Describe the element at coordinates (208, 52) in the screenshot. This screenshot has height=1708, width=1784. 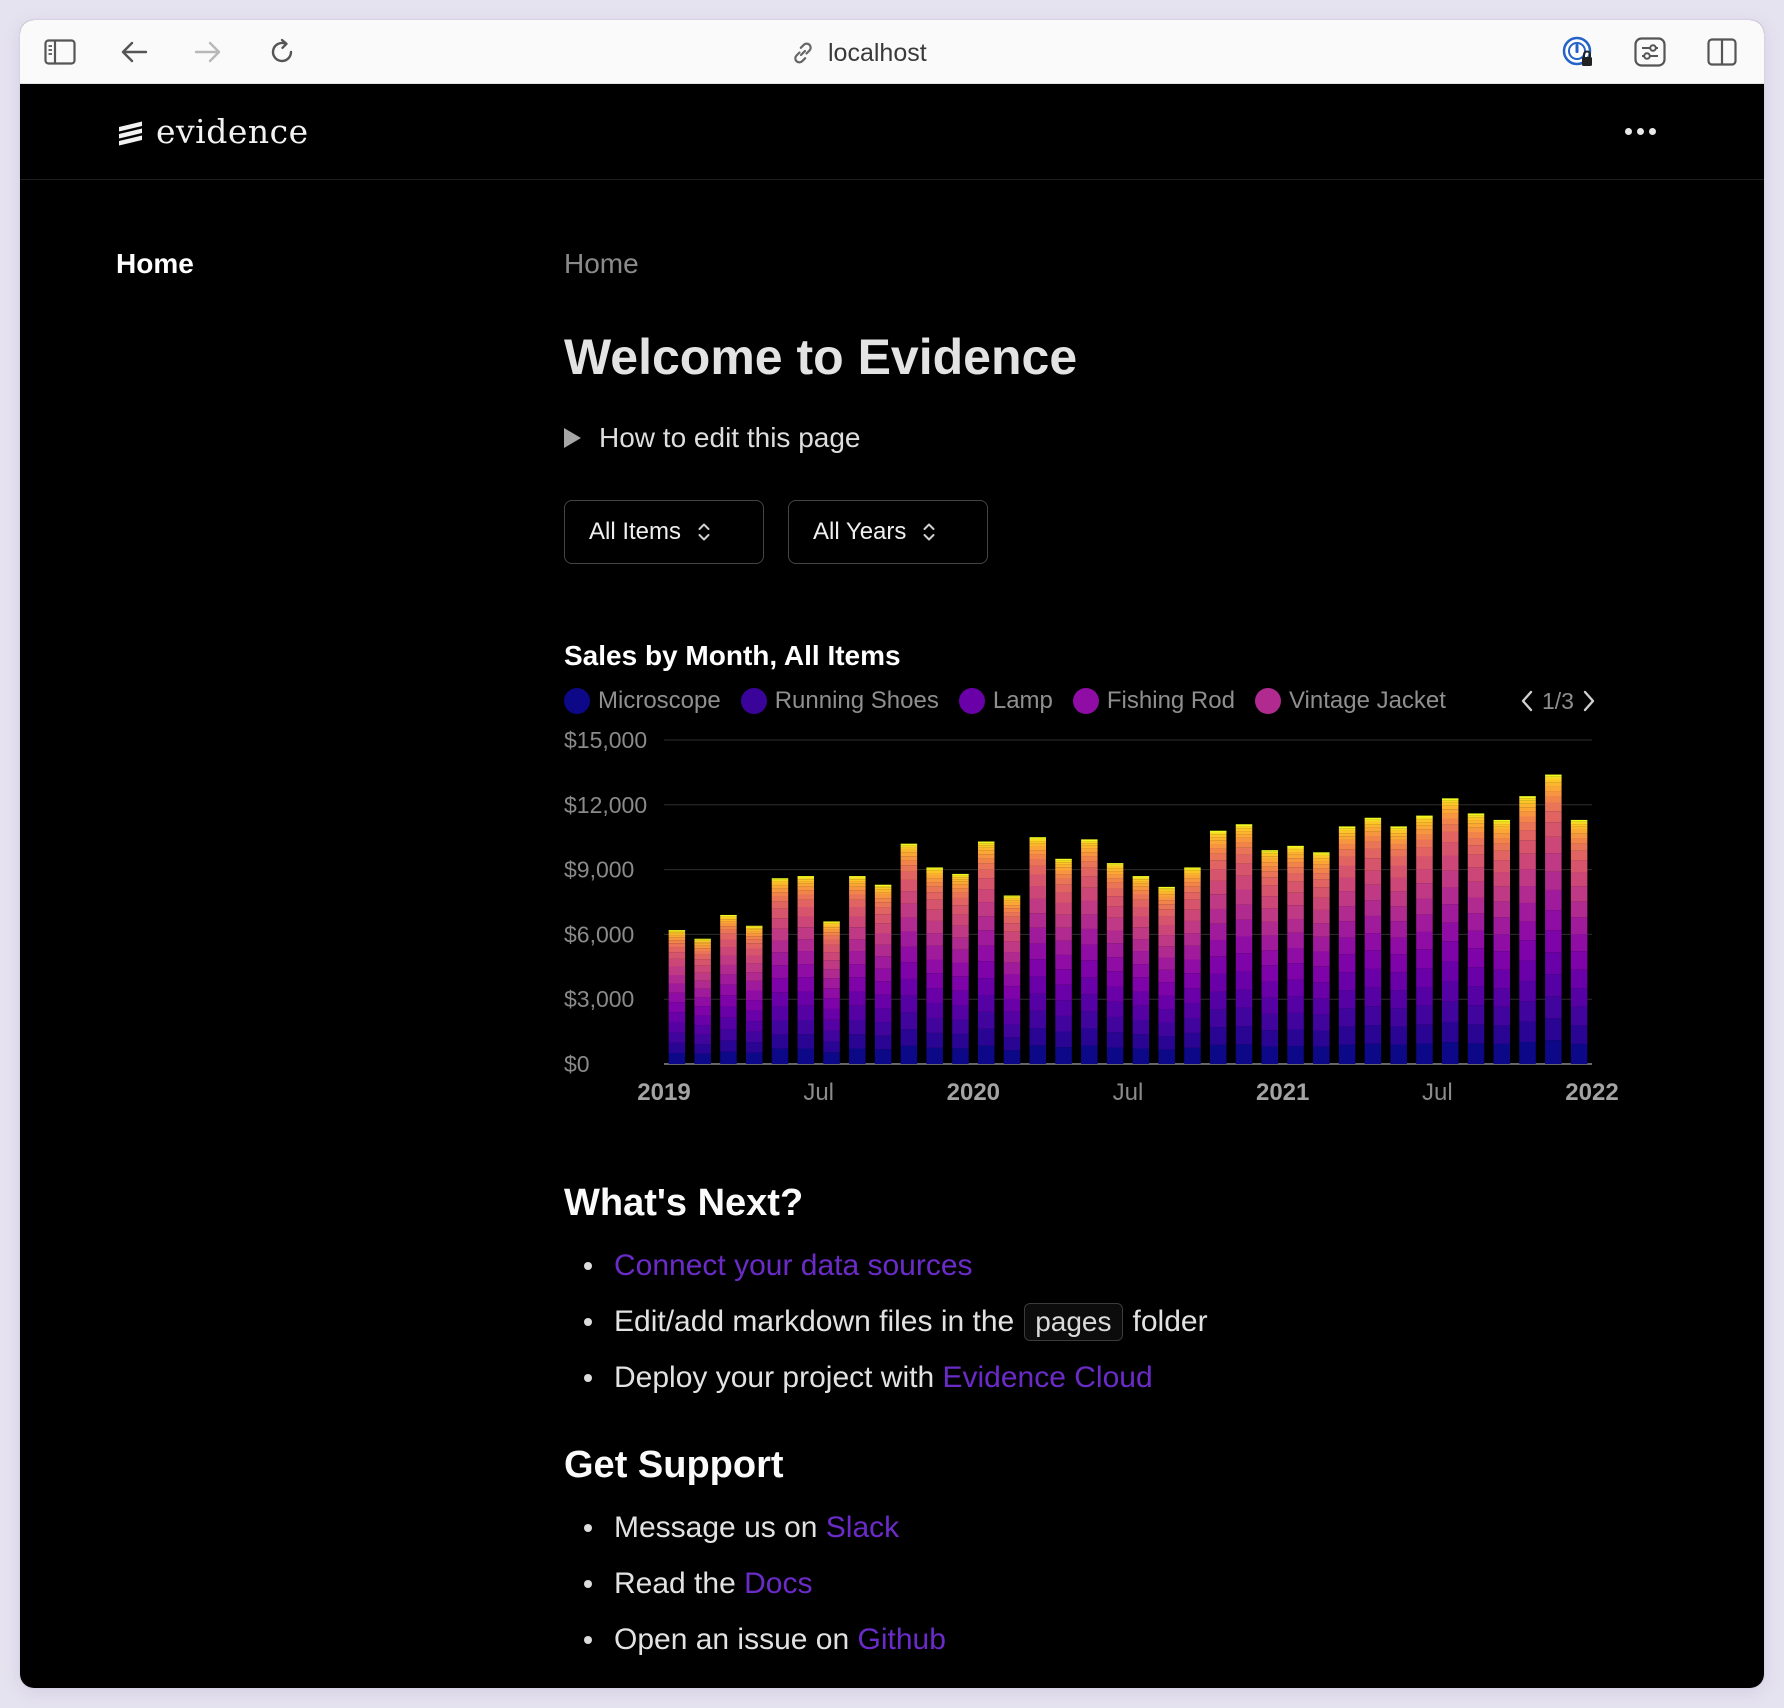
I see `forward-arrow-icon` at that location.